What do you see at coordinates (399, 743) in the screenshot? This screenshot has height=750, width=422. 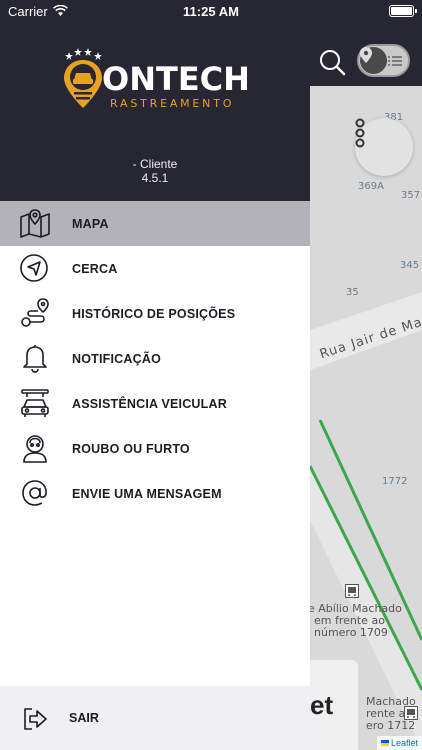 I see `map-attribution: Leaflet` at bounding box center [399, 743].